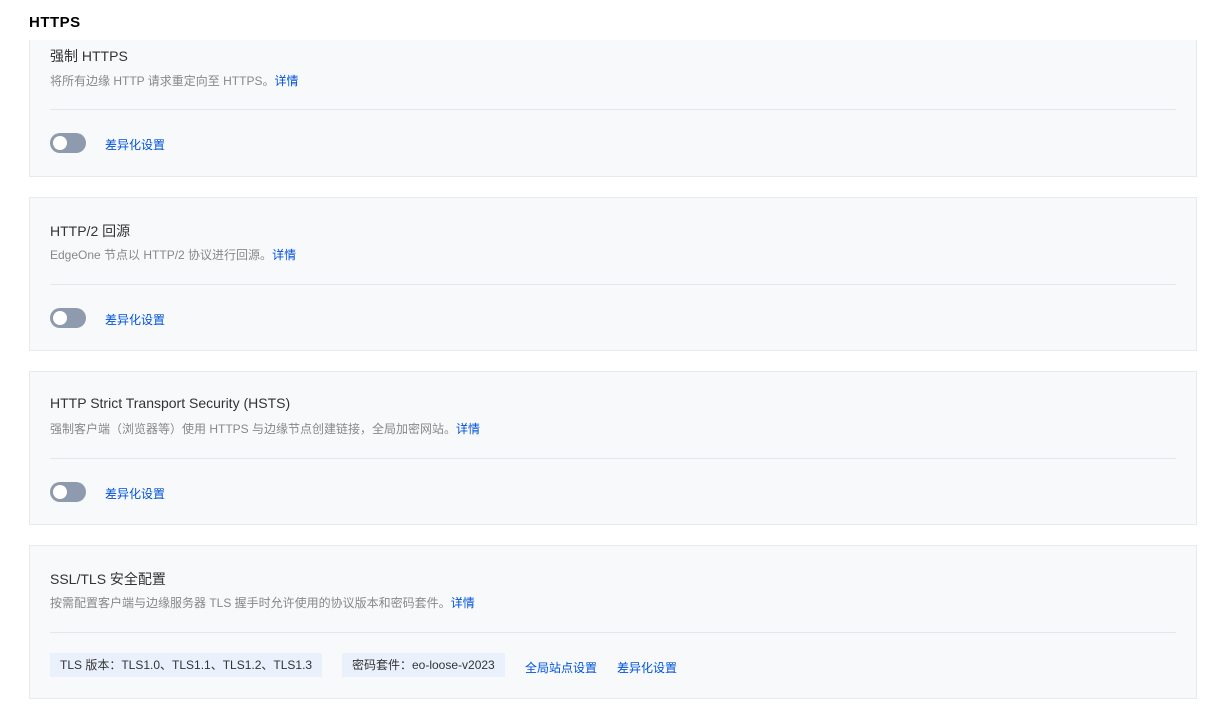 This screenshot has width=1206, height=704. I want to click on card-title: HTTP/2 回源, so click(90, 231).